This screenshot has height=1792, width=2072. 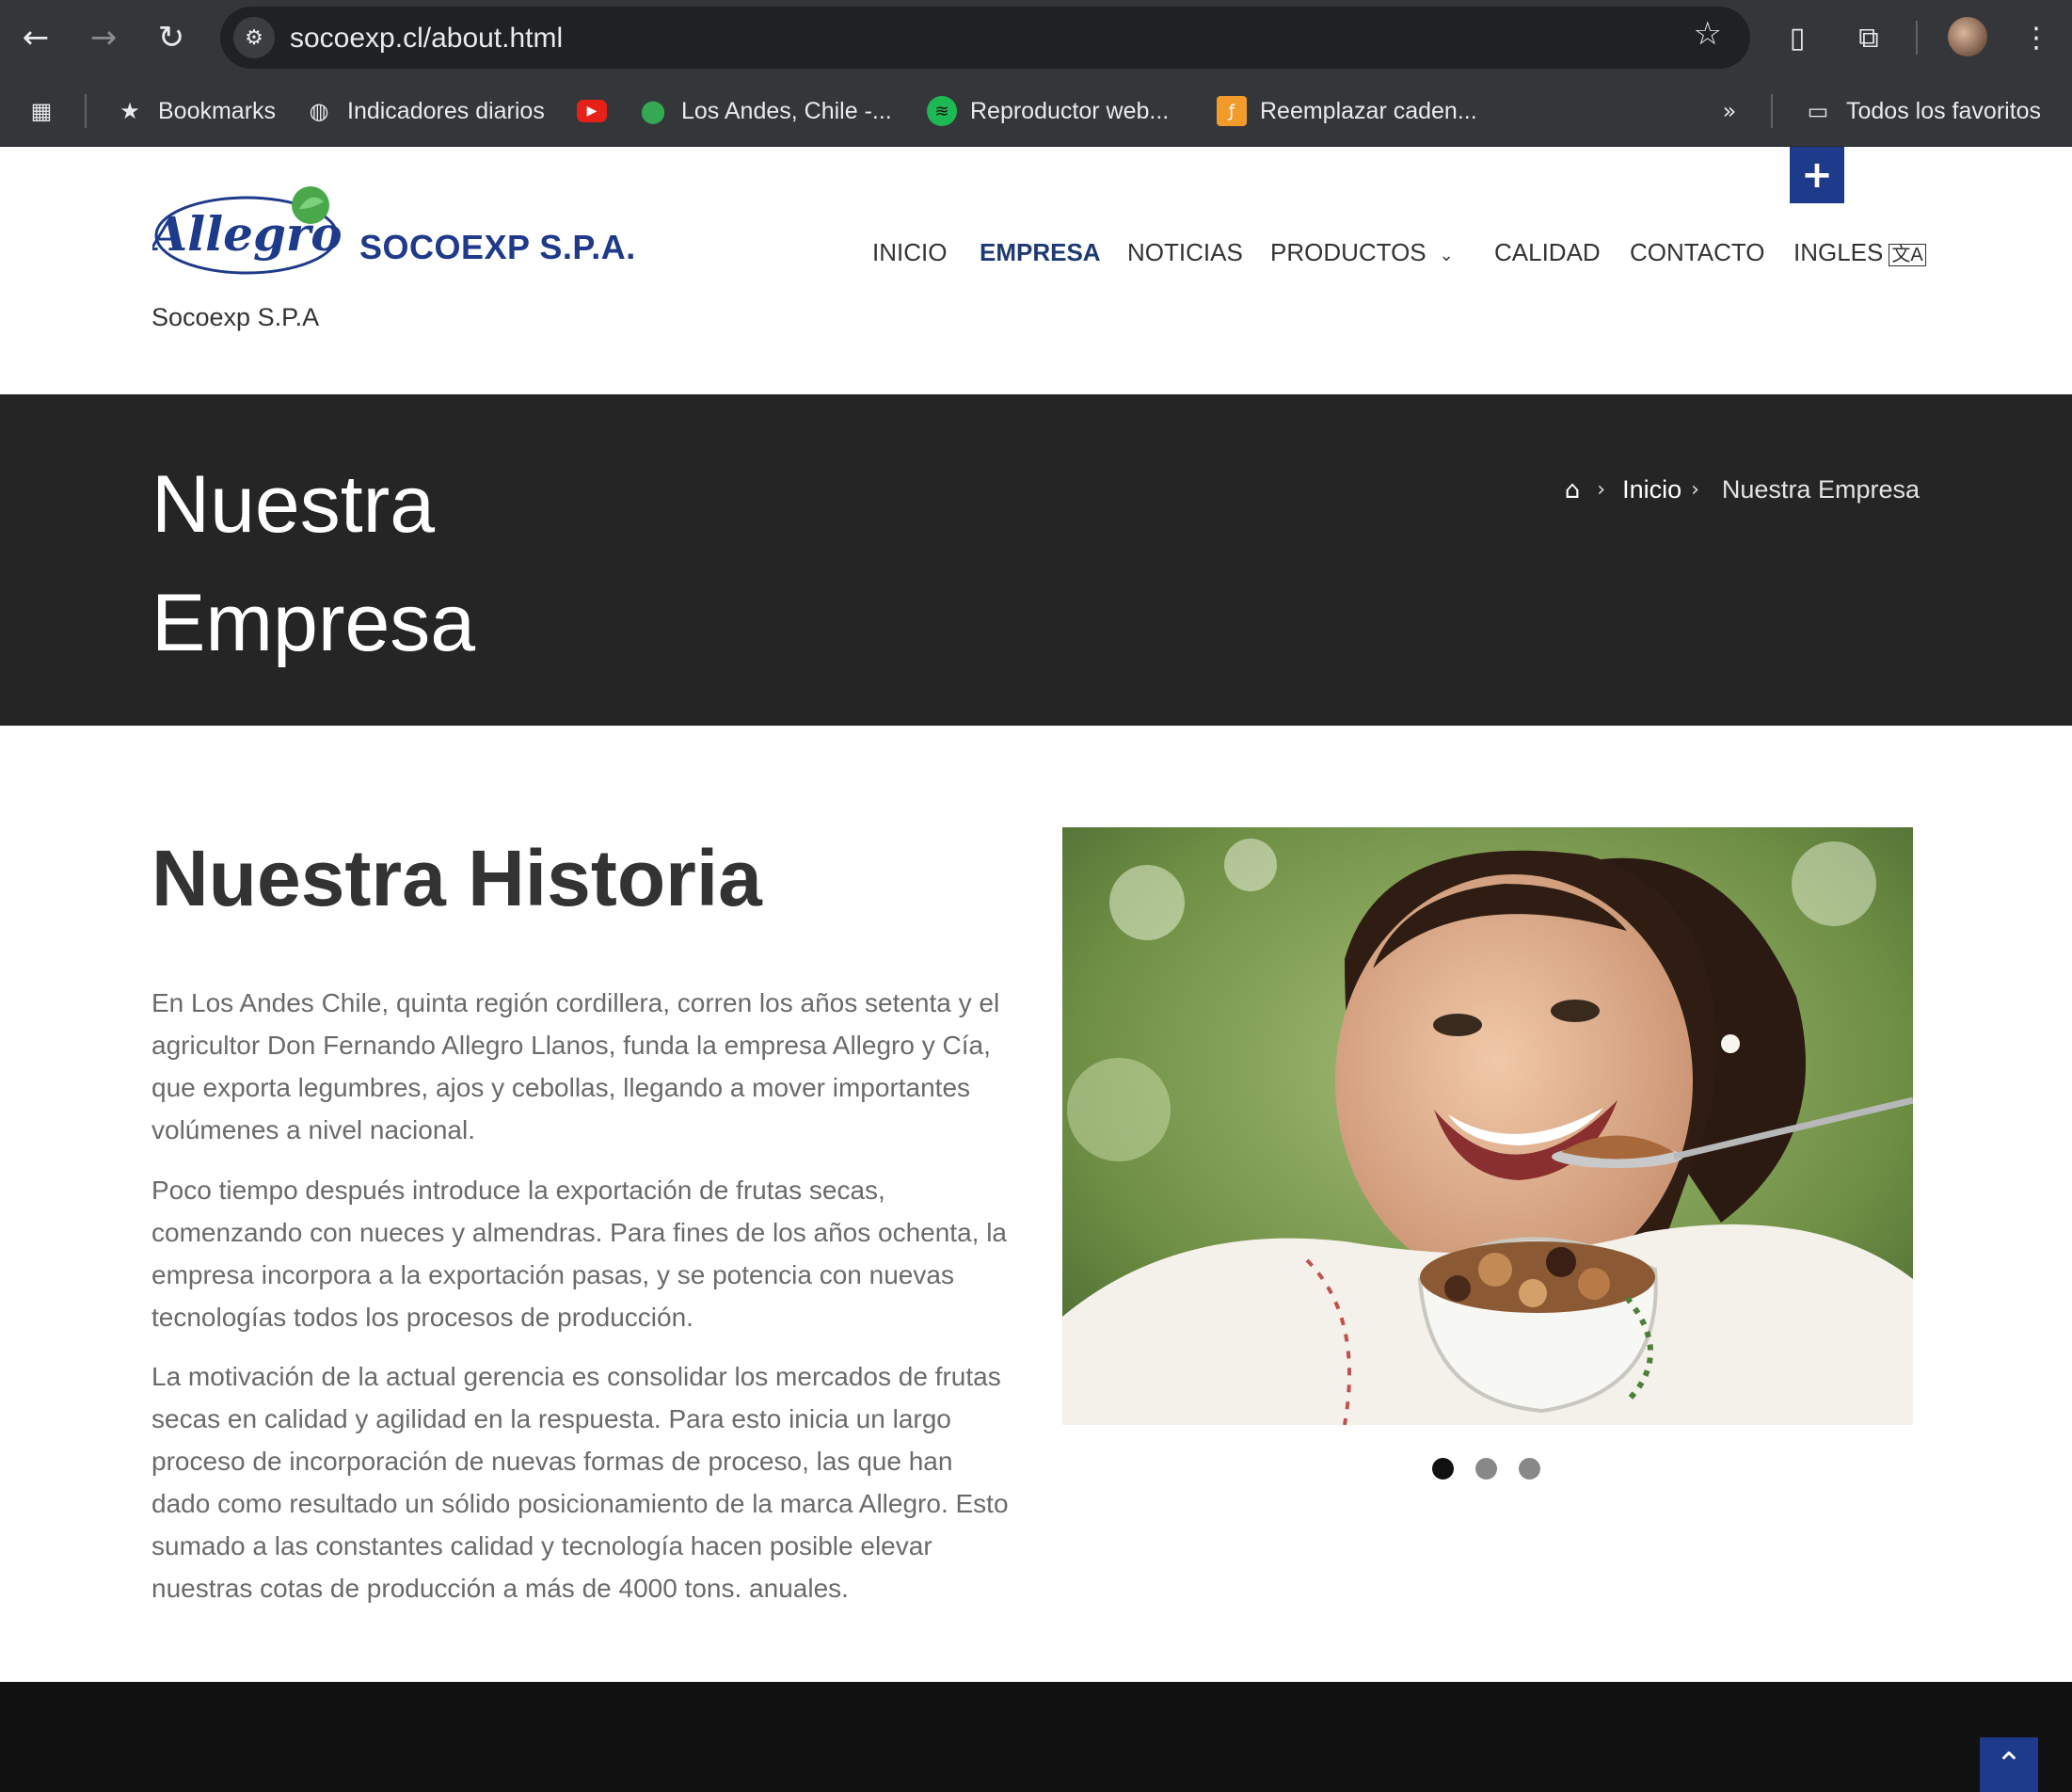 I want to click on apps-grid-icon: ▦, so click(x=41, y=111).